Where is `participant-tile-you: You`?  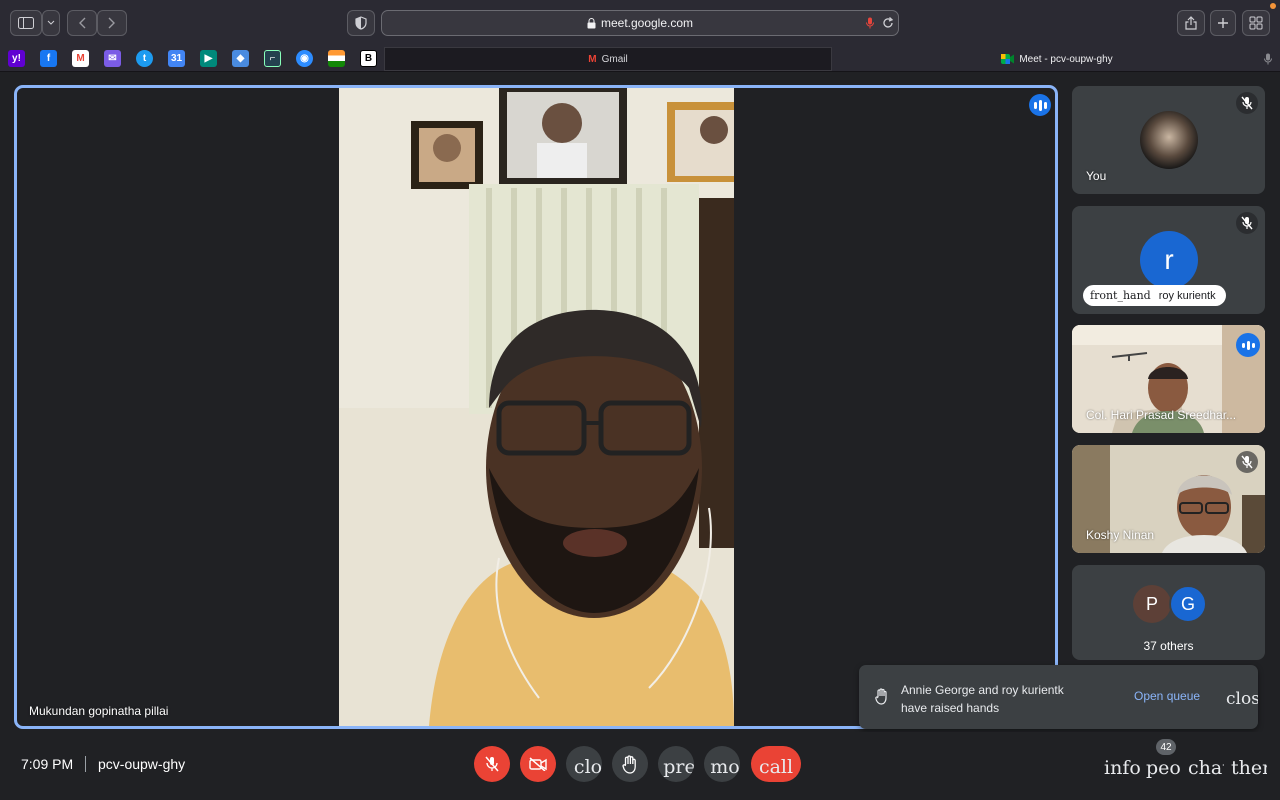
participant-tile-you: You is located at coordinates (1168, 140).